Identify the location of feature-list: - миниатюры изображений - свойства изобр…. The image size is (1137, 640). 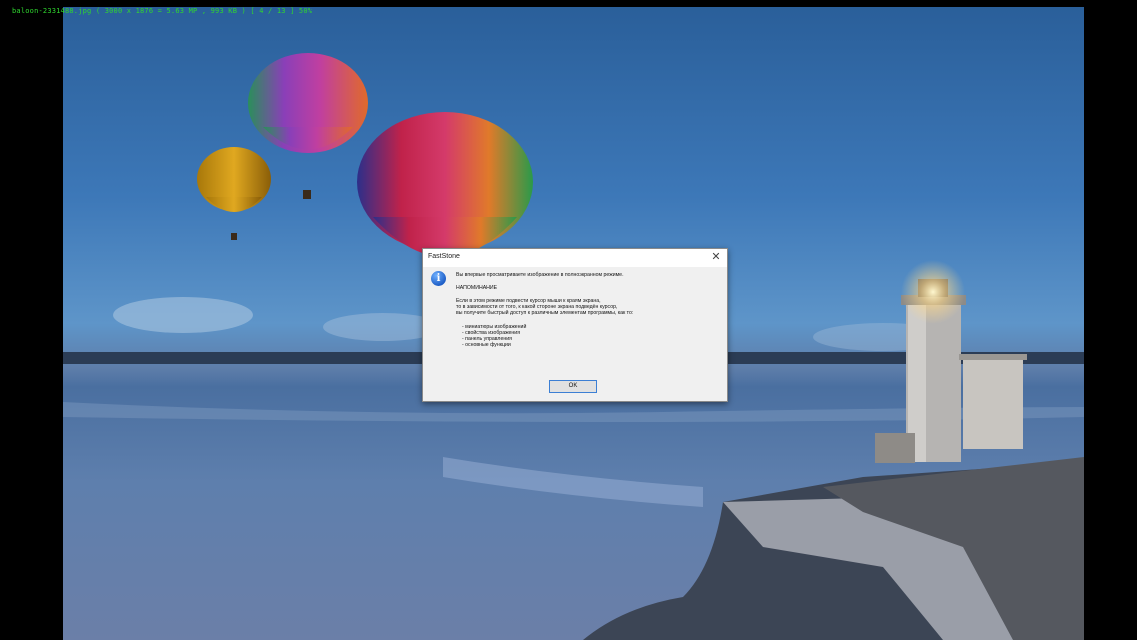
(591, 336).